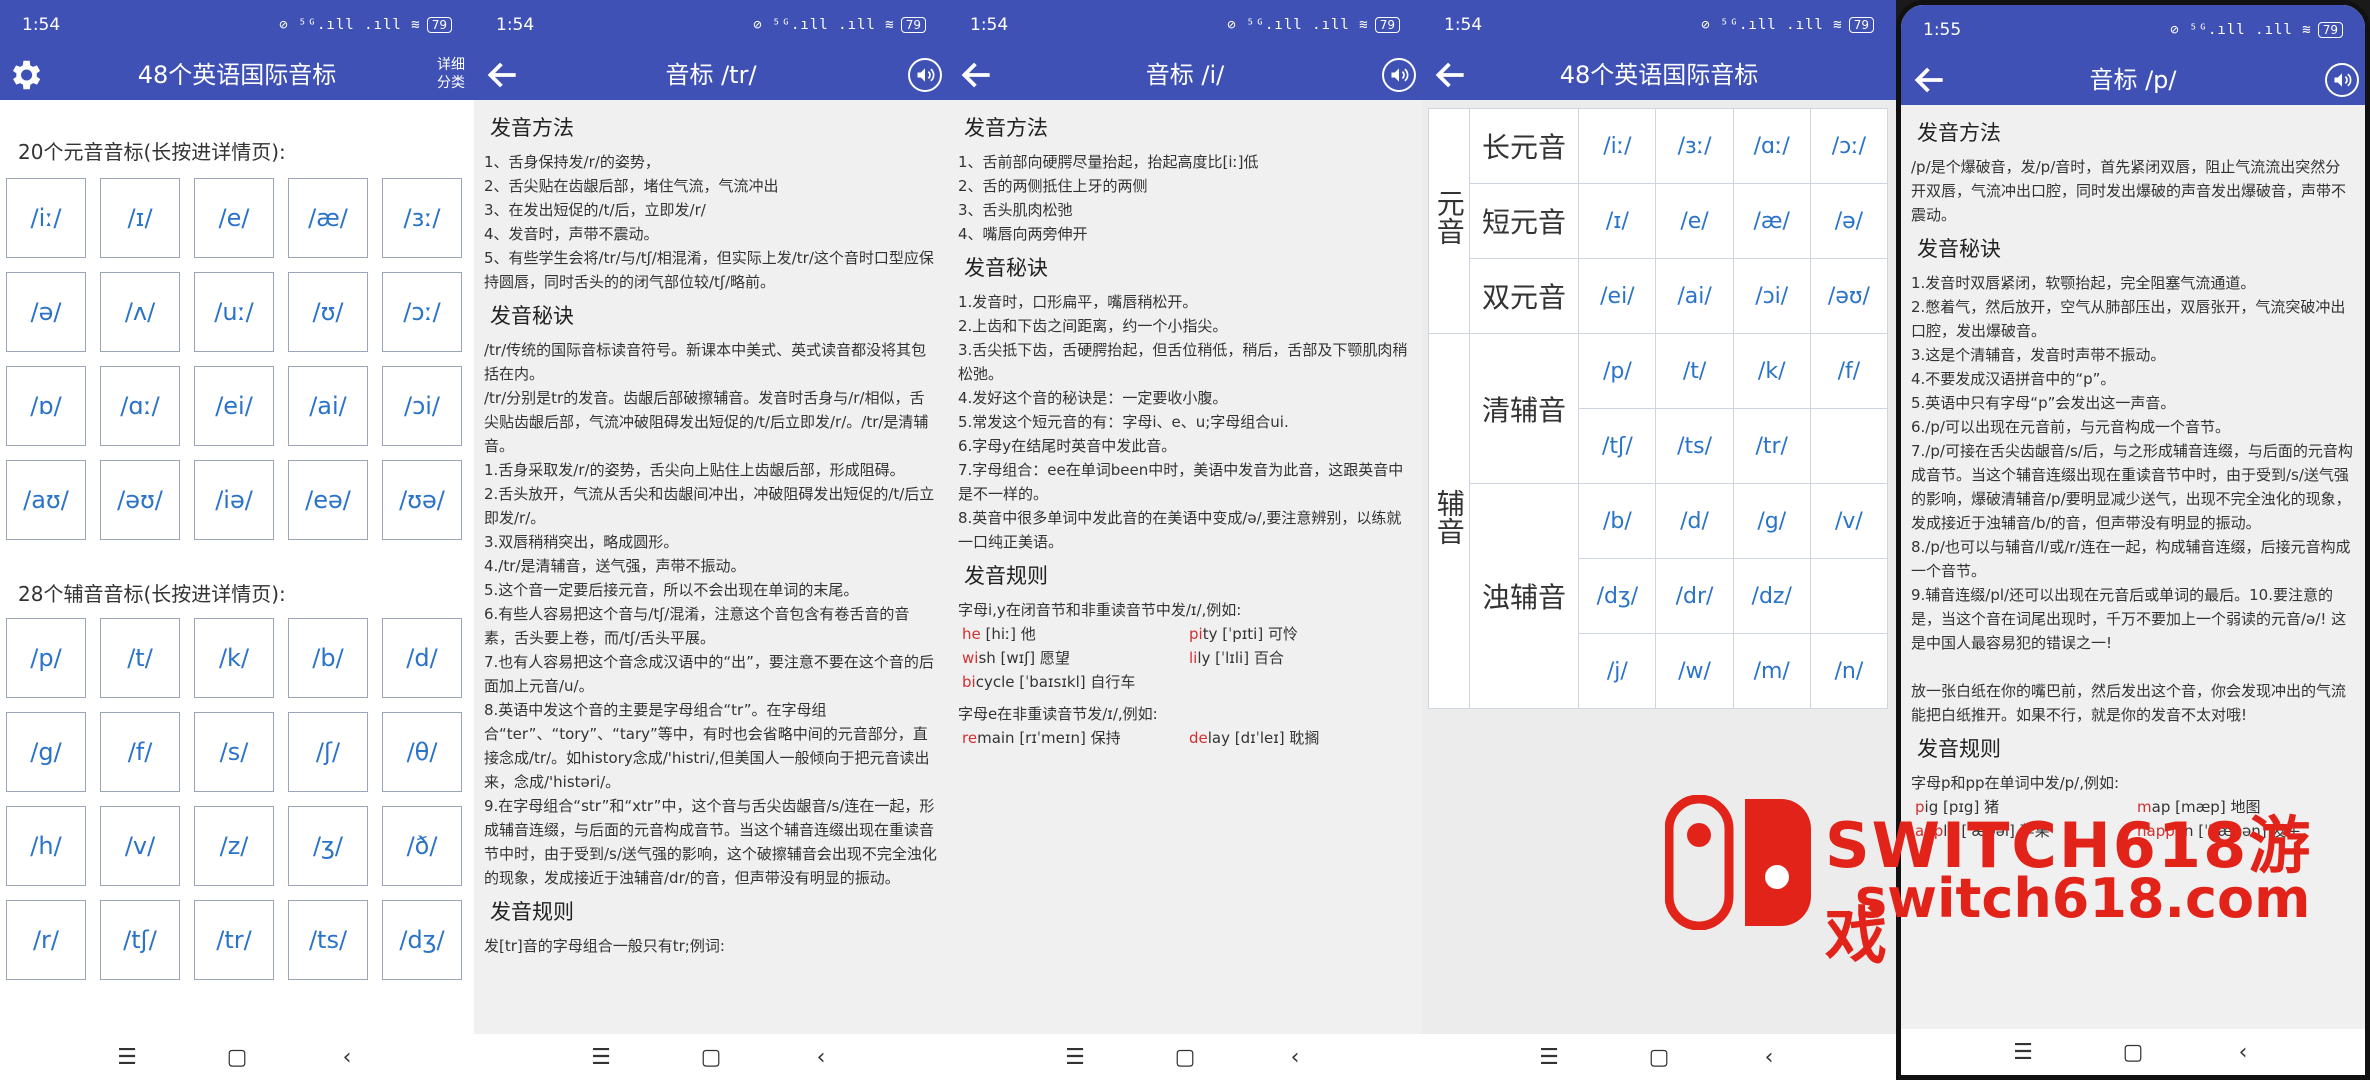  I want to click on phonetic-cell: /uː/, so click(234, 312).